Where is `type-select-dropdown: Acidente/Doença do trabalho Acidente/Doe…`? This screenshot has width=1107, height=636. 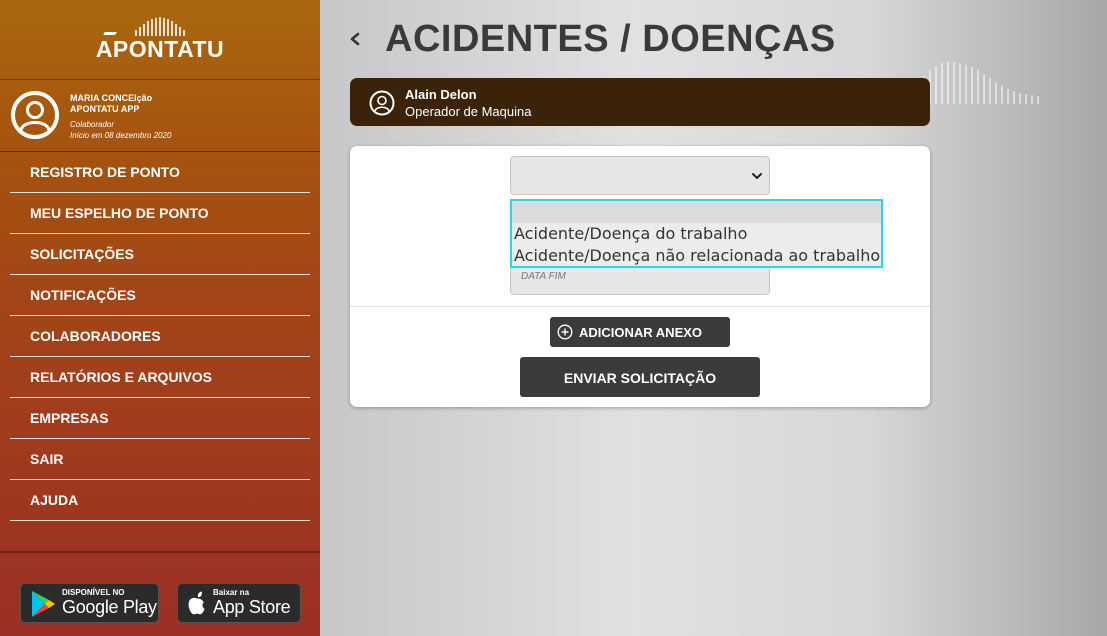
type-select-dropdown: Acidente/Doença do trabalho Acidente/Doe… is located at coordinates (696, 233).